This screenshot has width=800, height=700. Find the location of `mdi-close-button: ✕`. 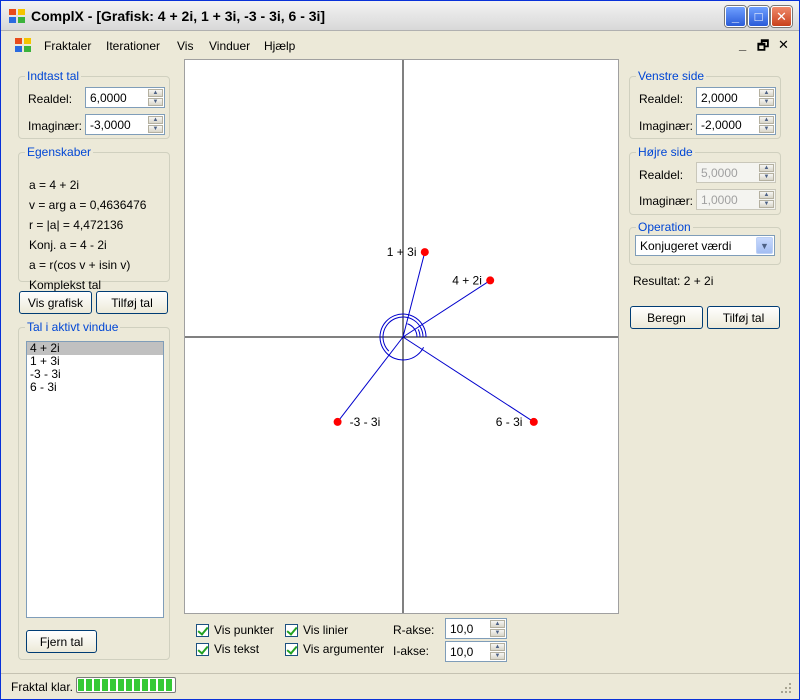

mdi-close-button: ✕ is located at coordinates (783, 45).